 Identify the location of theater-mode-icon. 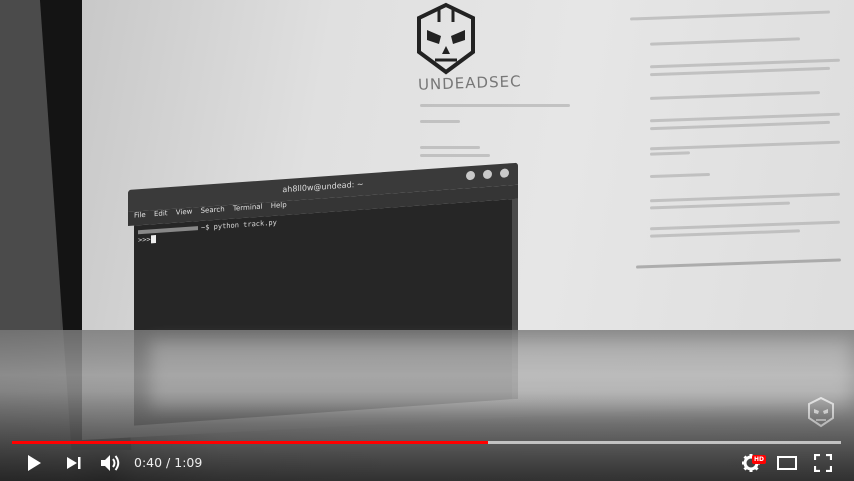
(787, 463).